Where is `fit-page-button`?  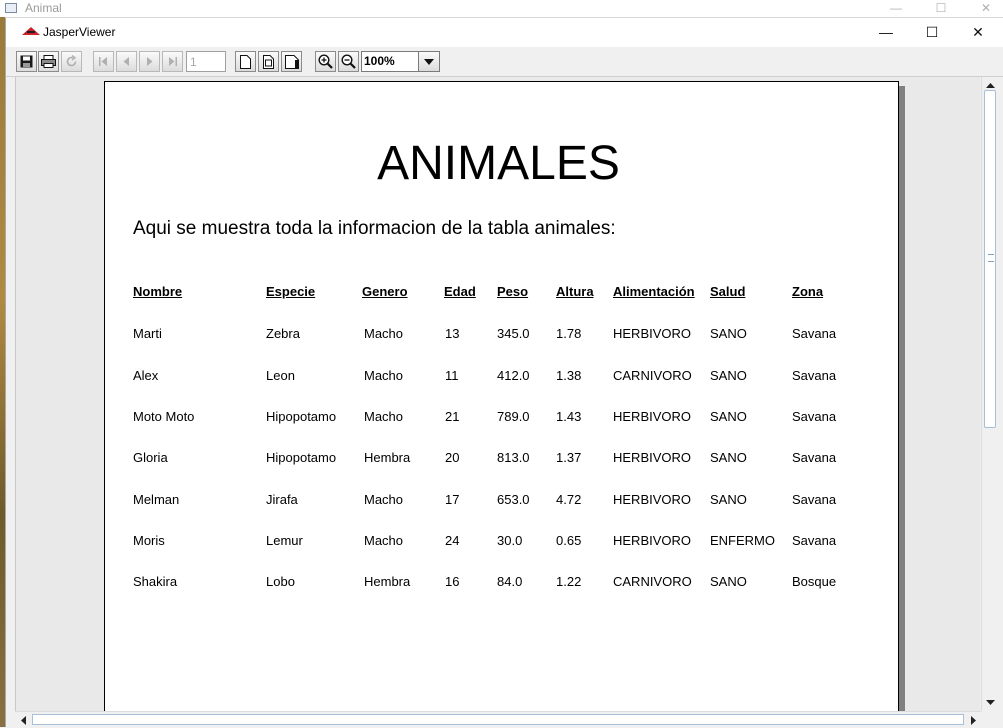 fit-page-button is located at coordinates (268, 61).